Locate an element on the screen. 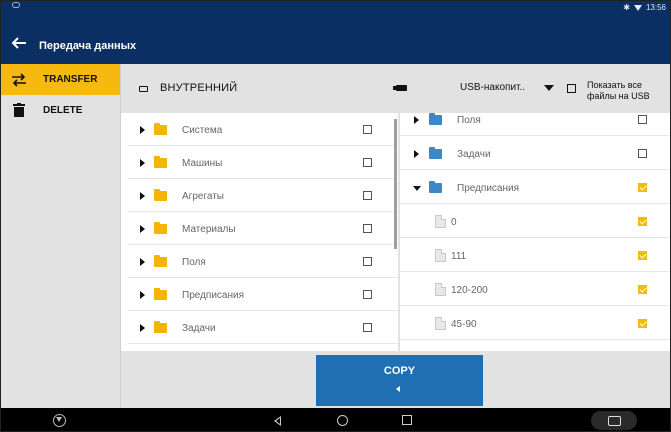 The image size is (671, 432). dropdown-caret-icon is located at coordinates (549, 88).